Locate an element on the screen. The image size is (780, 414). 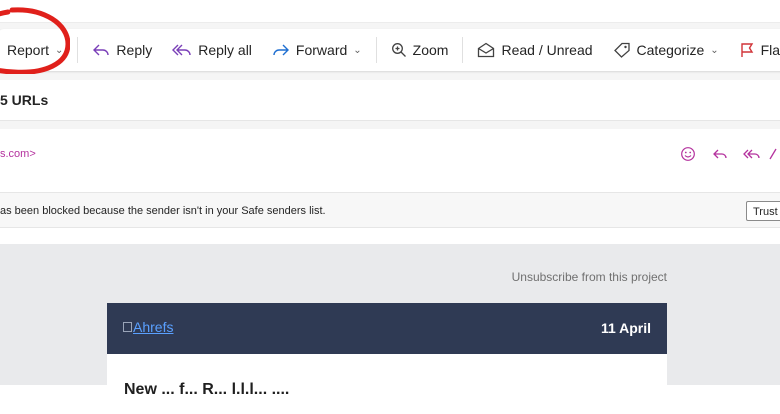
reply-all-label: Reply all is located at coordinates (225, 50).